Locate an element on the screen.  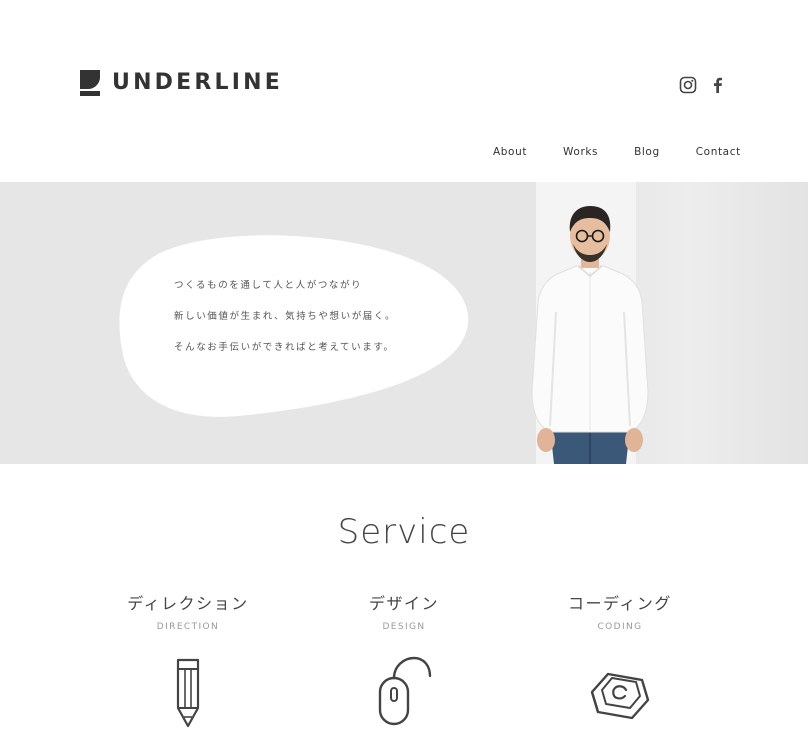
person-photo is located at coordinates (590, 335).